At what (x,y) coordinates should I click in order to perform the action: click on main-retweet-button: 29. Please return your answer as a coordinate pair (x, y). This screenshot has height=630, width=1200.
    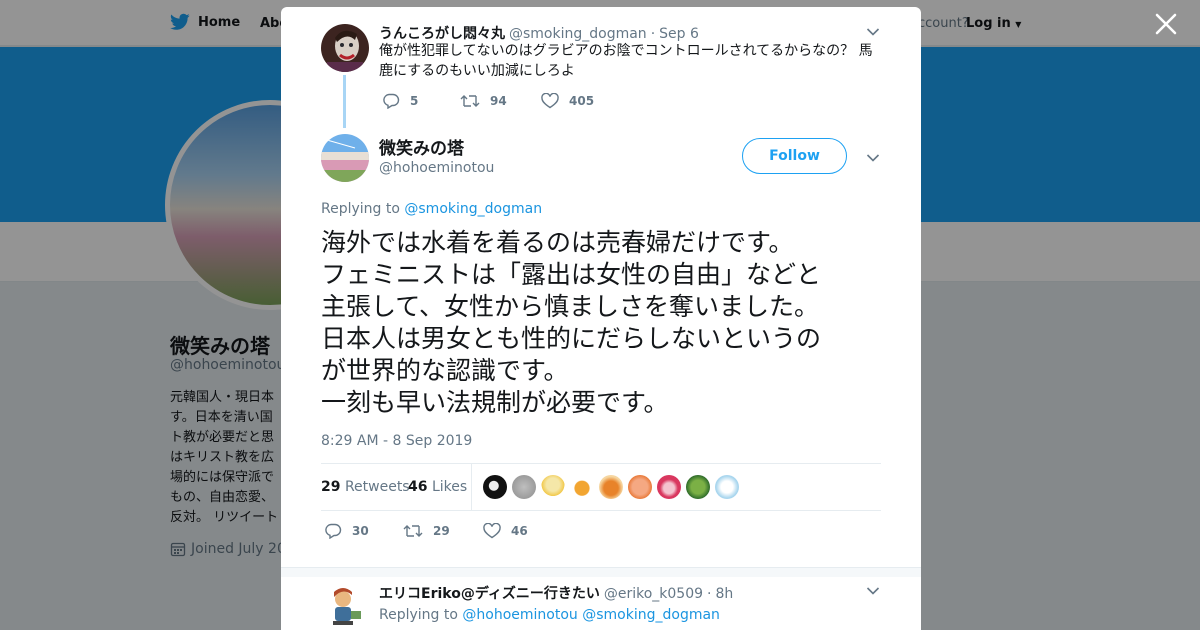
    Looking at the image, I should click on (443, 531).